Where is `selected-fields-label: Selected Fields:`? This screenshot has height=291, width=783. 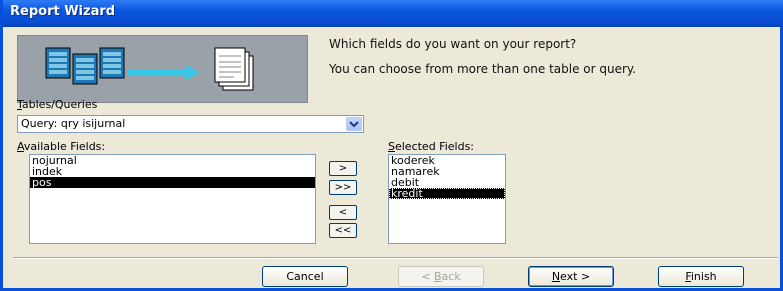
selected-fields-label: Selected Fields: is located at coordinates (431, 146).